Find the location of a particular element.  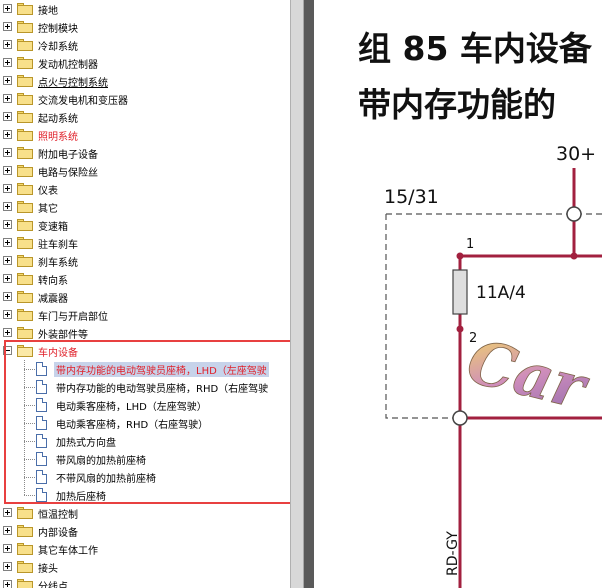

vertical-scrollbar is located at coordinates (297, 294).